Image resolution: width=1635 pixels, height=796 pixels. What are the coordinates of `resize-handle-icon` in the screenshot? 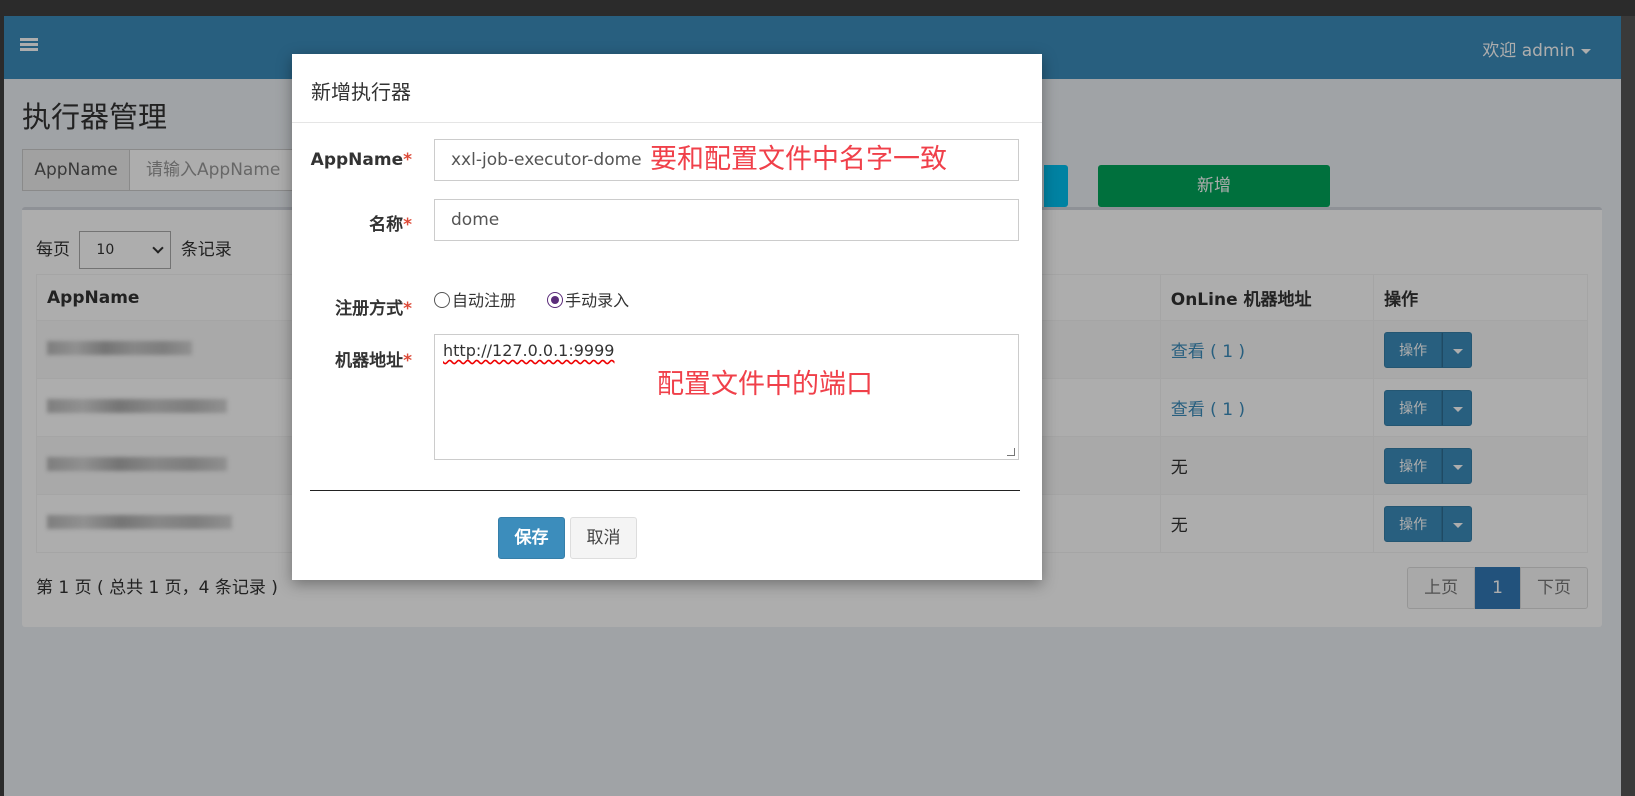 It's located at (1011, 452).